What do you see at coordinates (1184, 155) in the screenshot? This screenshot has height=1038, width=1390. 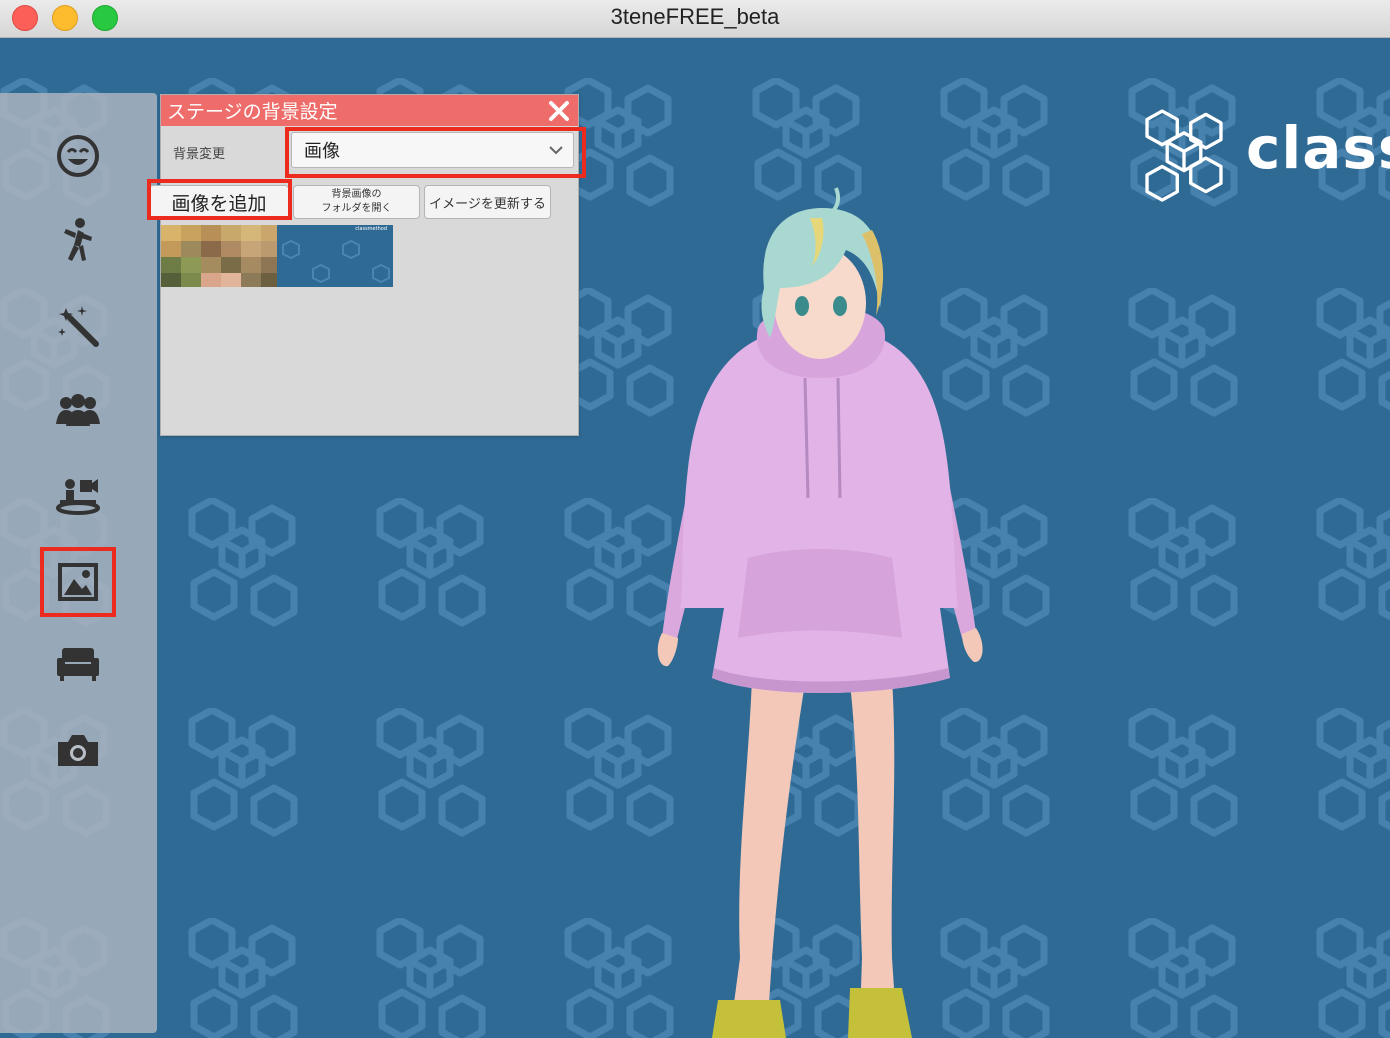 I see `brand-logo-icon` at bounding box center [1184, 155].